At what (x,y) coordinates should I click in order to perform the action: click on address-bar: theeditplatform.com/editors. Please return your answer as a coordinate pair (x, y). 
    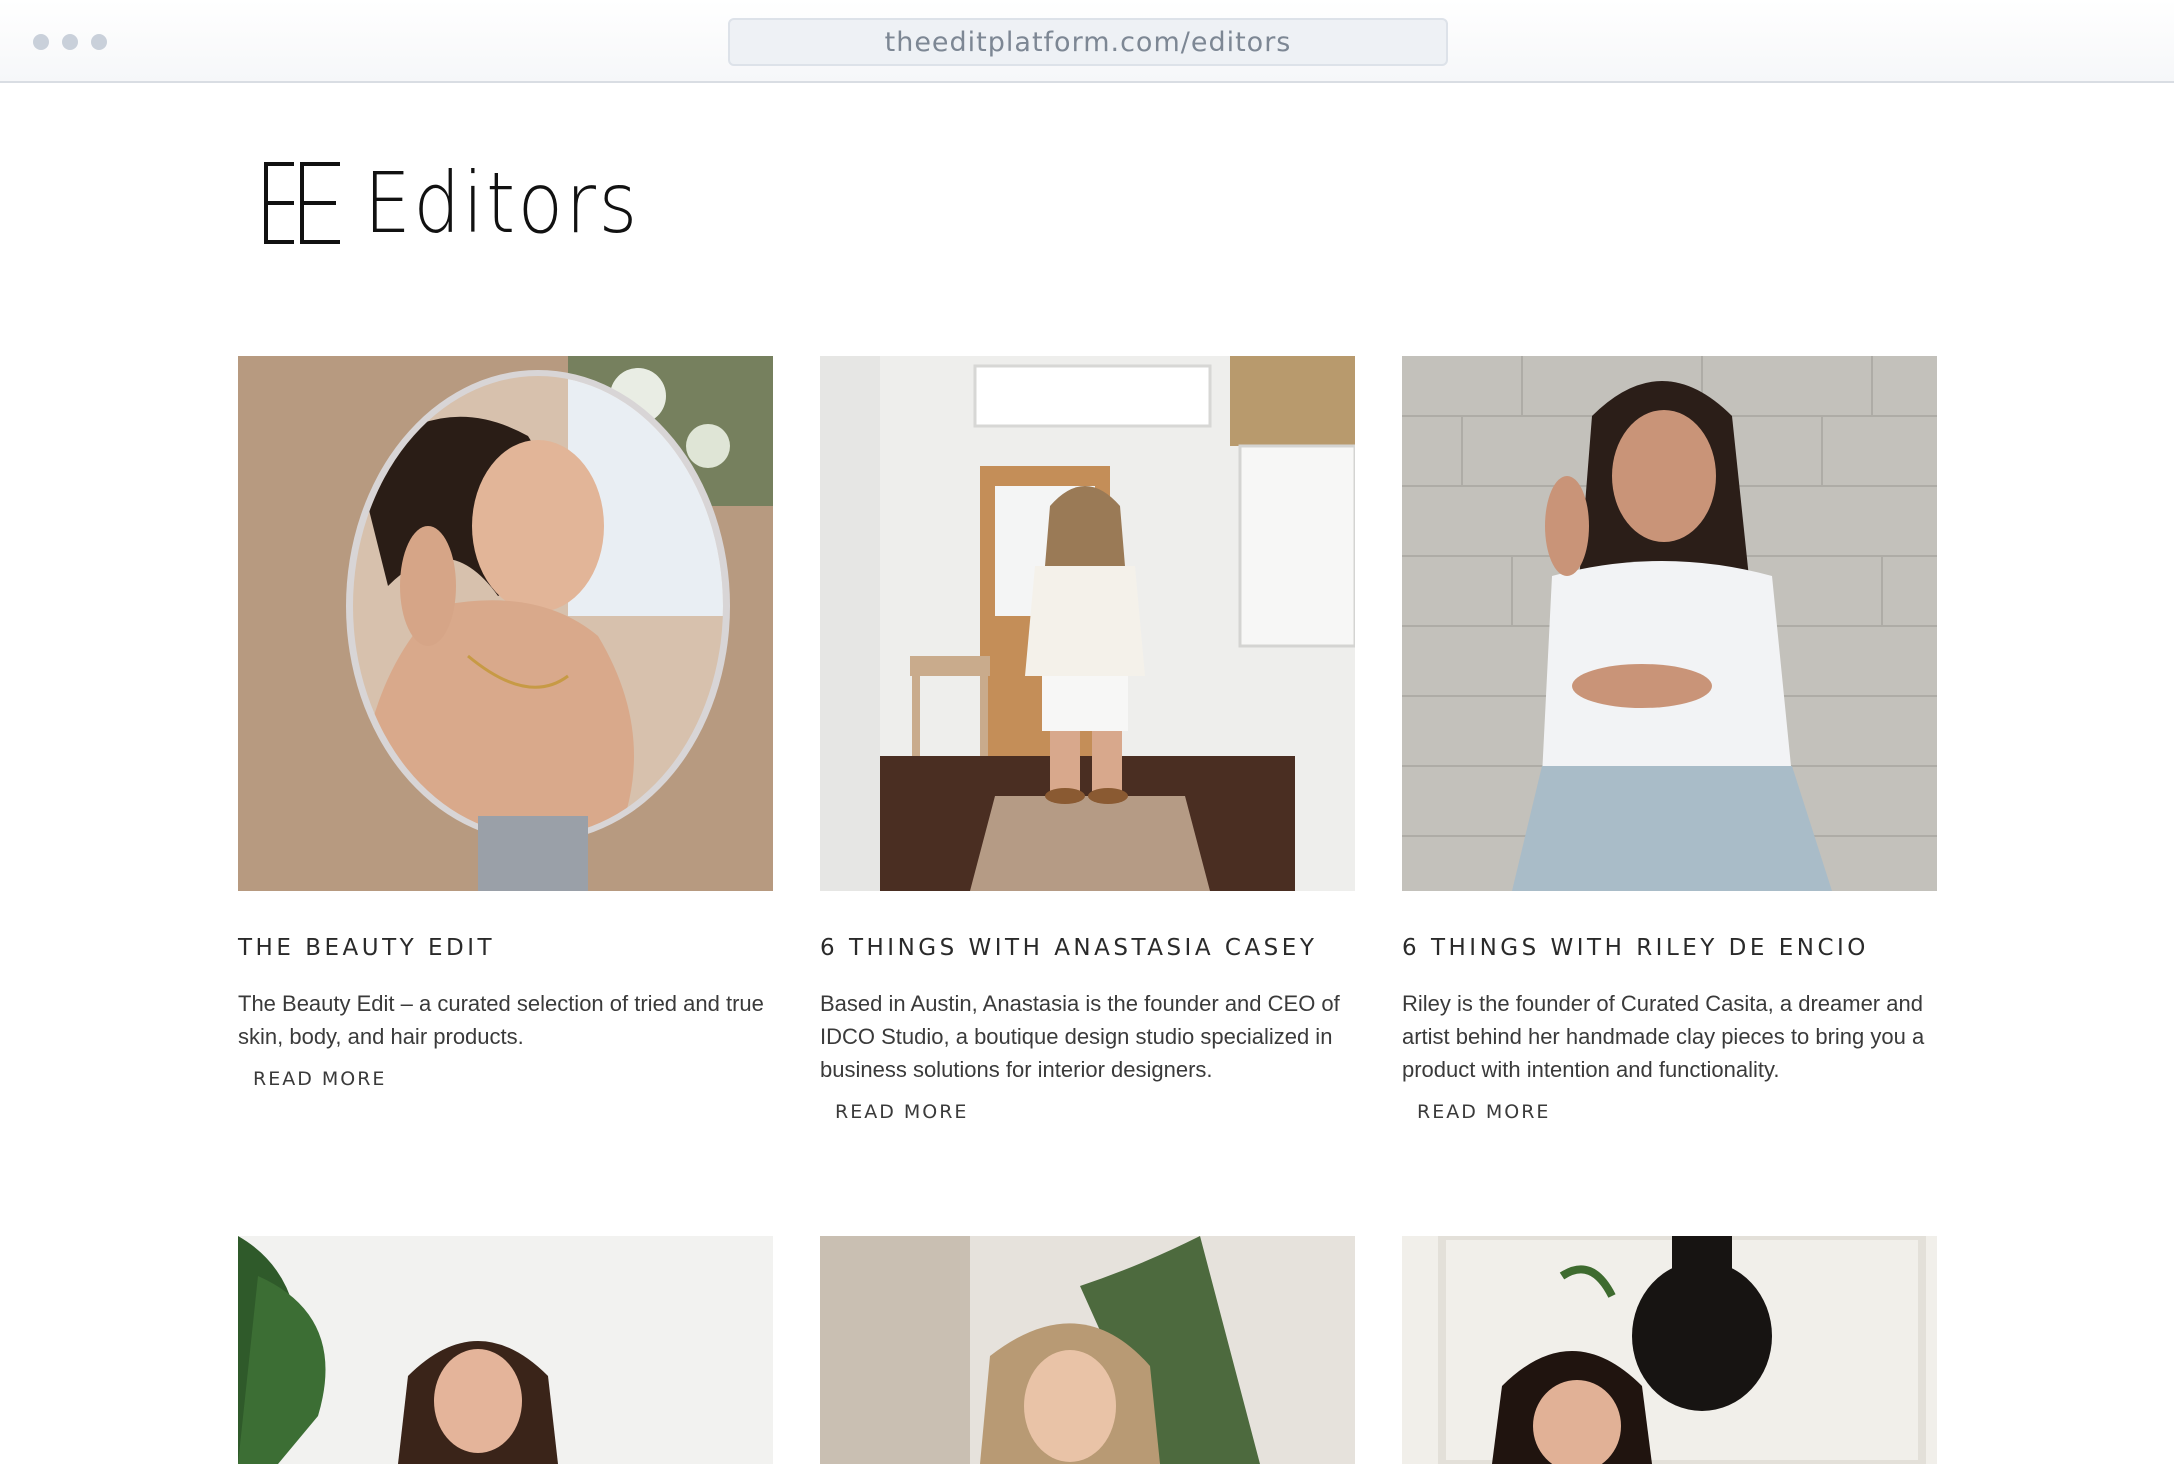
    Looking at the image, I should click on (1088, 42).